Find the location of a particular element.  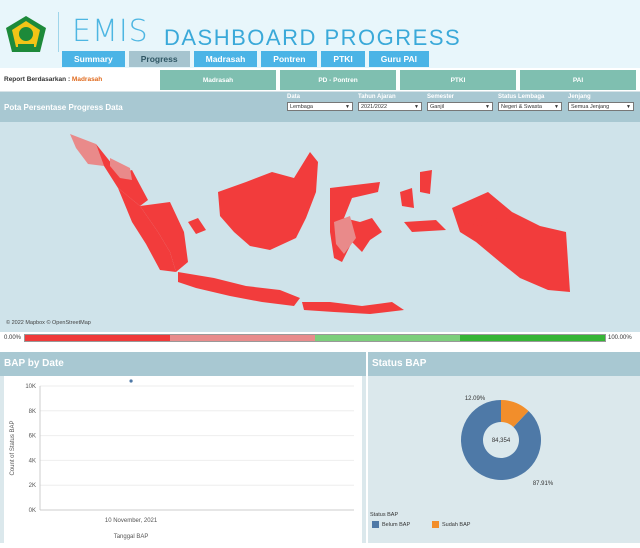

y-tick-label: 8K is located at coordinates (32, 412).